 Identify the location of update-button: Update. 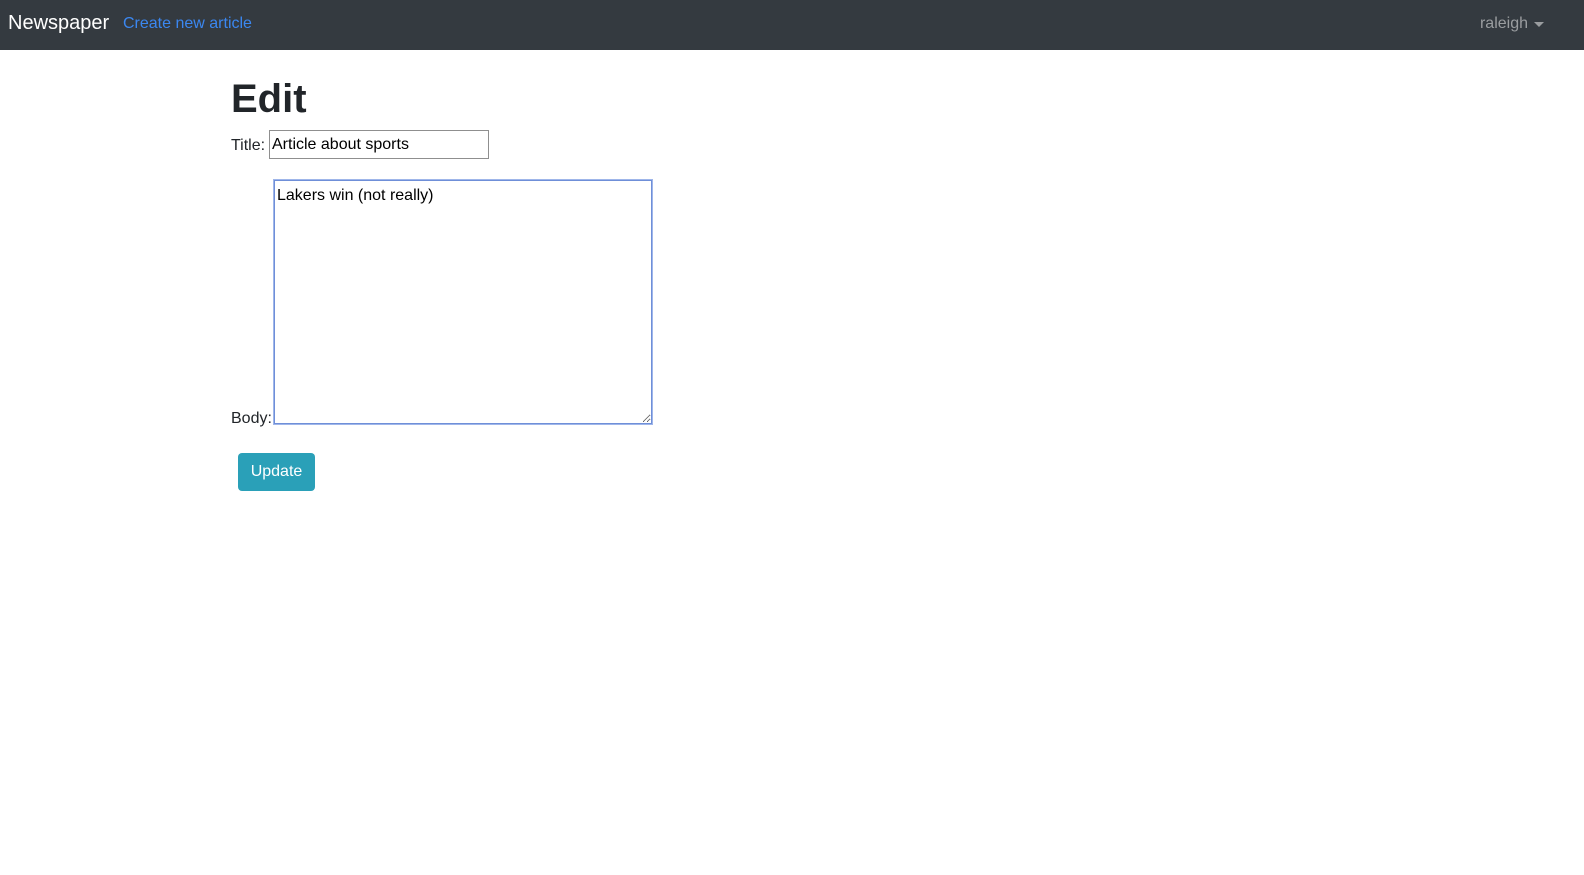
(276, 472).